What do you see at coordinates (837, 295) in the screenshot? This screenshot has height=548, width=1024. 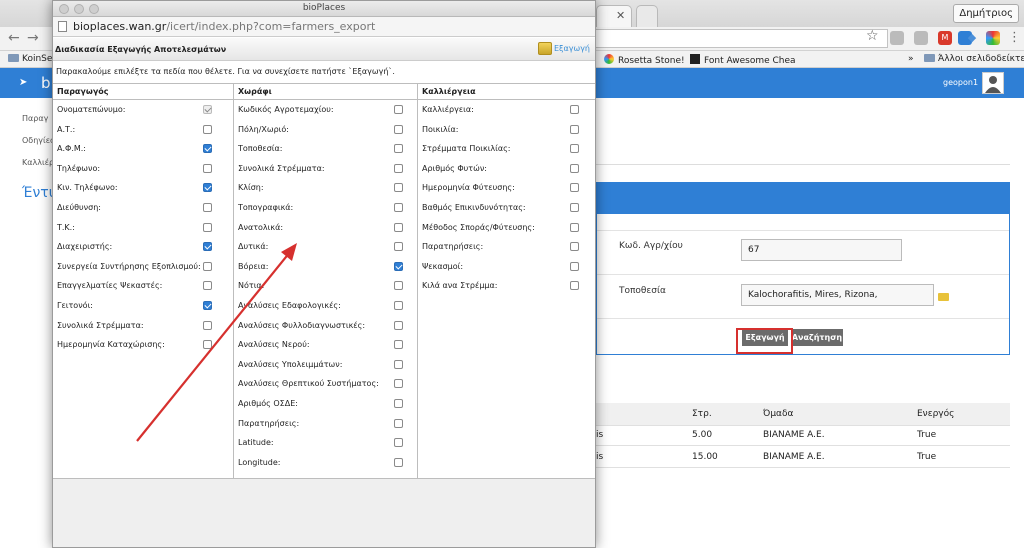 I see `location-input: Kalochorafitis, Mires, Rizona,` at bounding box center [837, 295].